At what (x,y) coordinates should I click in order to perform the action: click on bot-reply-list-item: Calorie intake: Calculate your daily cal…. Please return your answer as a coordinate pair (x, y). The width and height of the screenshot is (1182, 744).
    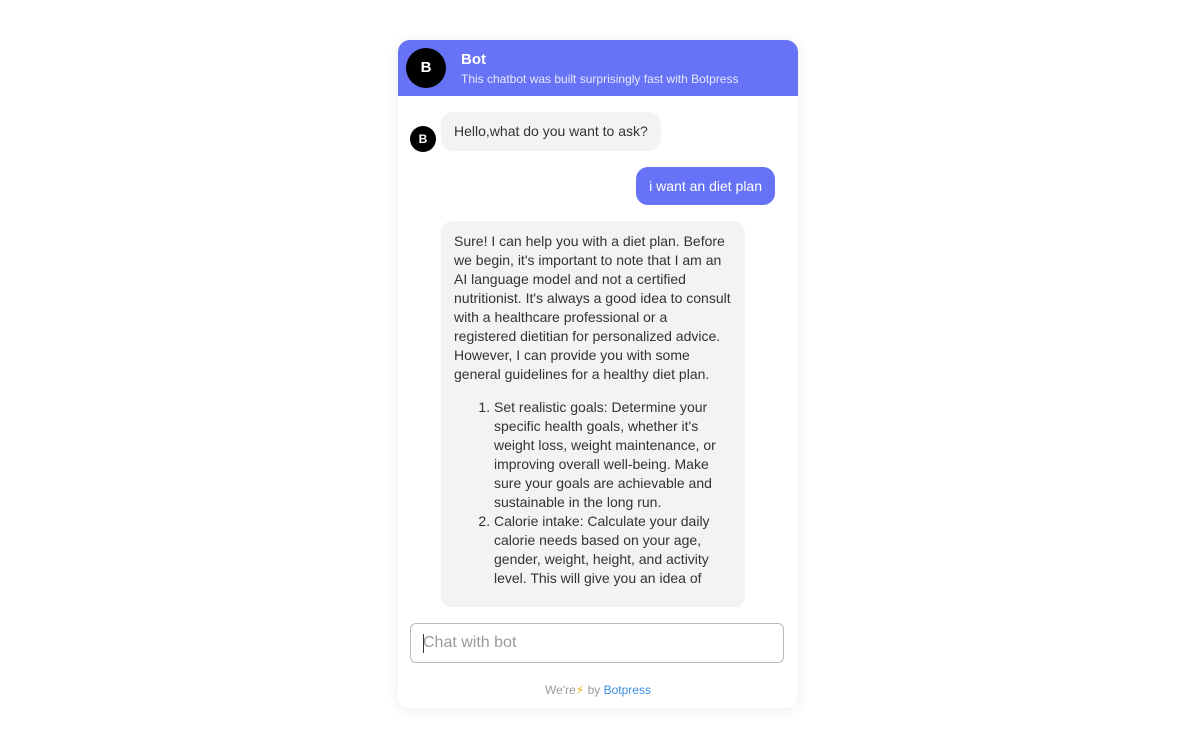
    Looking at the image, I should click on (613, 550).